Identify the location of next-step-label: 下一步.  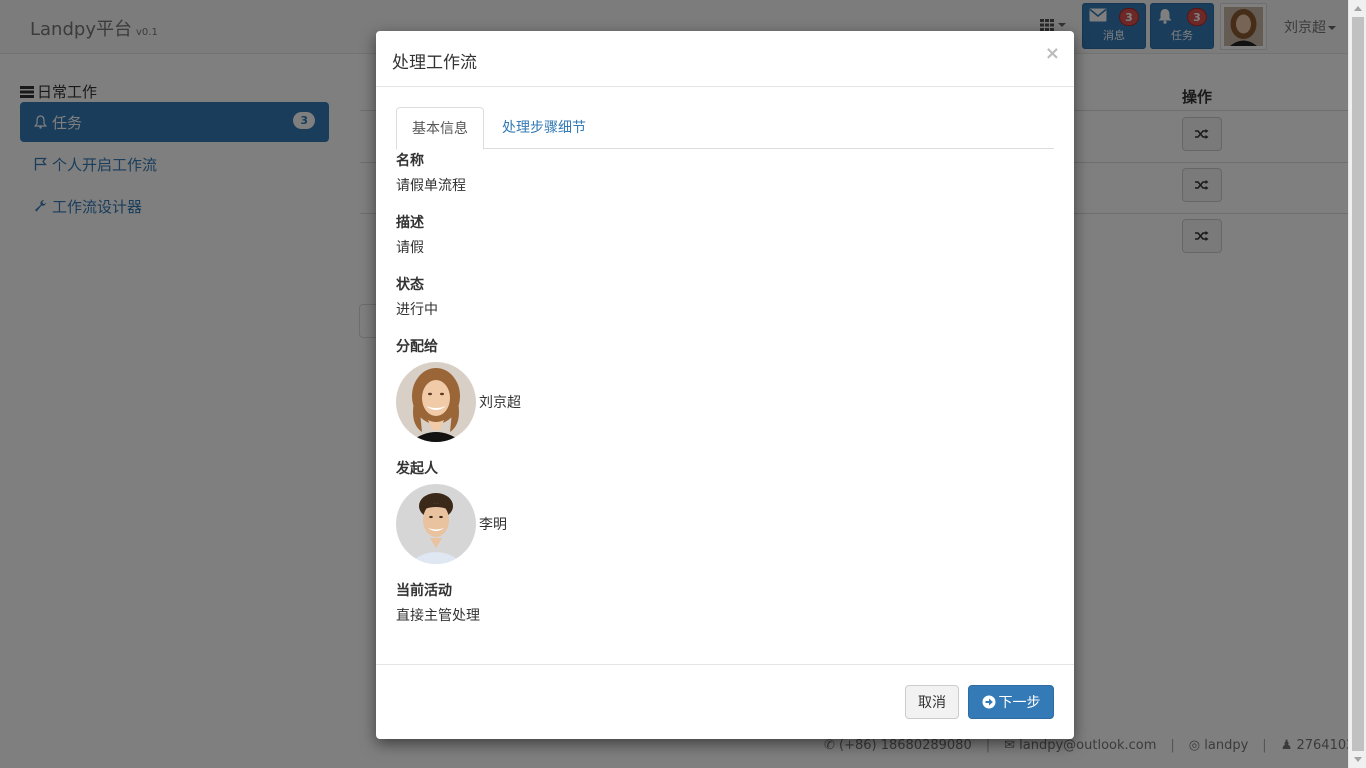
(1019, 702).